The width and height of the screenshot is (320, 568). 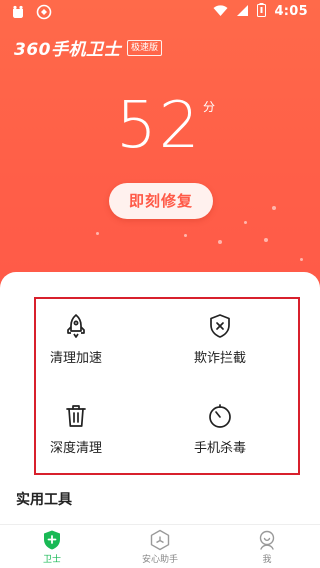 What do you see at coordinates (18, 13) in the screenshot?
I see `notification-app-icon` at bounding box center [18, 13].